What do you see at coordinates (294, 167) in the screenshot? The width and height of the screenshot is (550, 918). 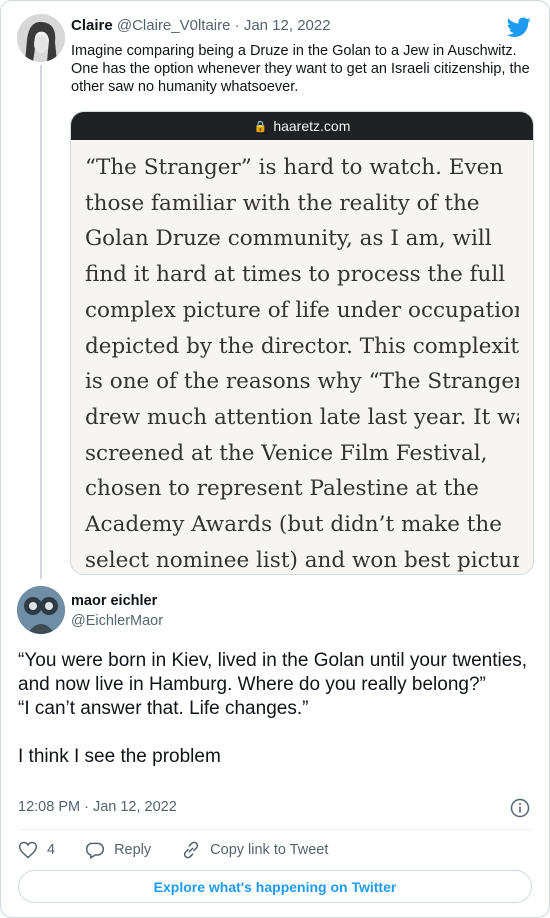 I see `article-line: “The Stranger” is hard to watch. Even` at bounding box center [294, 167].